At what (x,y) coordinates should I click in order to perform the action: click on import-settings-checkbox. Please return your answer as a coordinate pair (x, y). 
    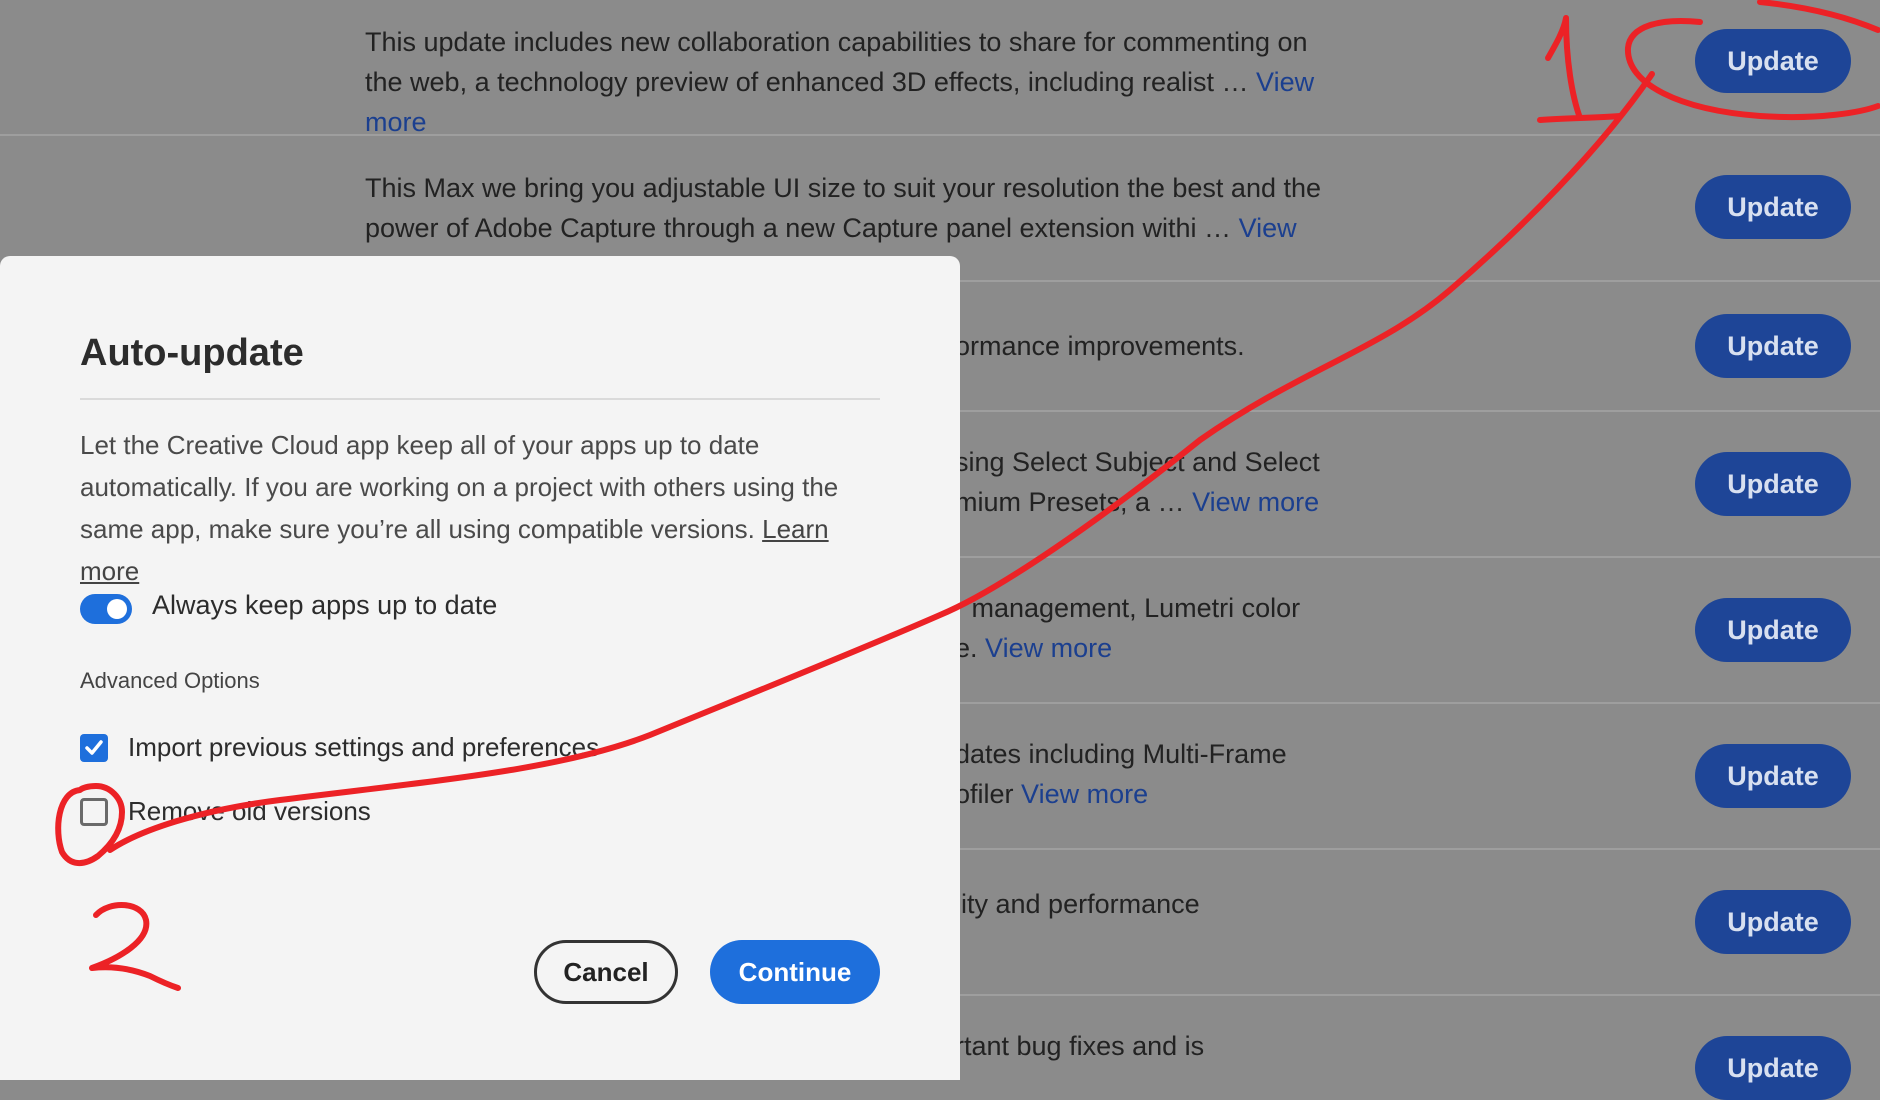
    Looking at the image, I should click on (94, 748).